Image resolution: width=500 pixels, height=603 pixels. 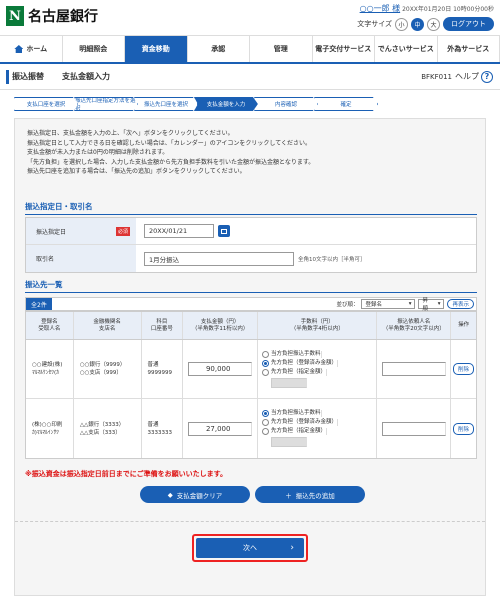 What do you see at coordinates (106, 104) in the screenshot?
I see `step-2: 振込先口座指定方法を選択` at bounding box center [106, 104].